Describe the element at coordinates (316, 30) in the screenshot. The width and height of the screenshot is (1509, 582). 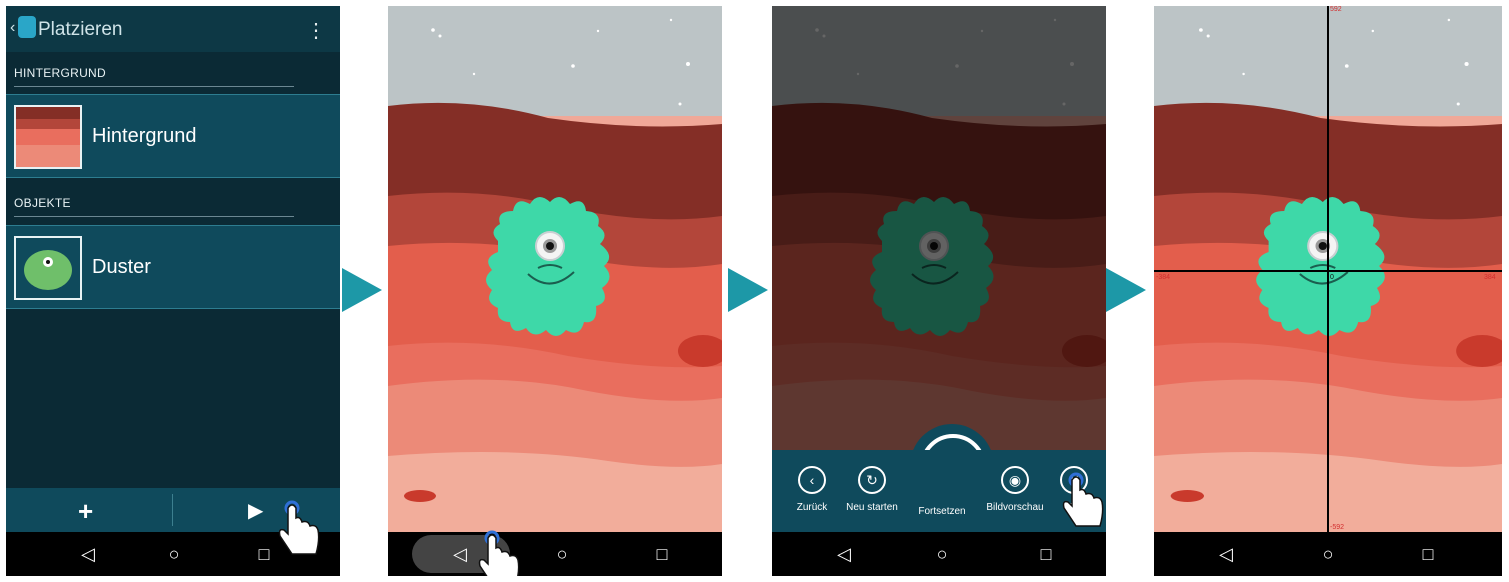
I see `overflow-menu-icon: ⋮` at that location.